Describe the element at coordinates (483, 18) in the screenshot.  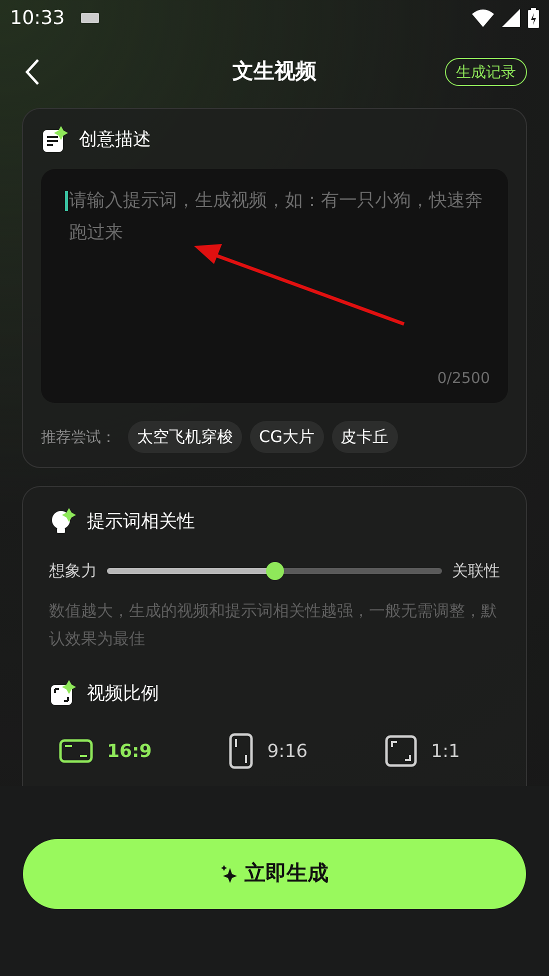
I see `wifi-icon` at that location.